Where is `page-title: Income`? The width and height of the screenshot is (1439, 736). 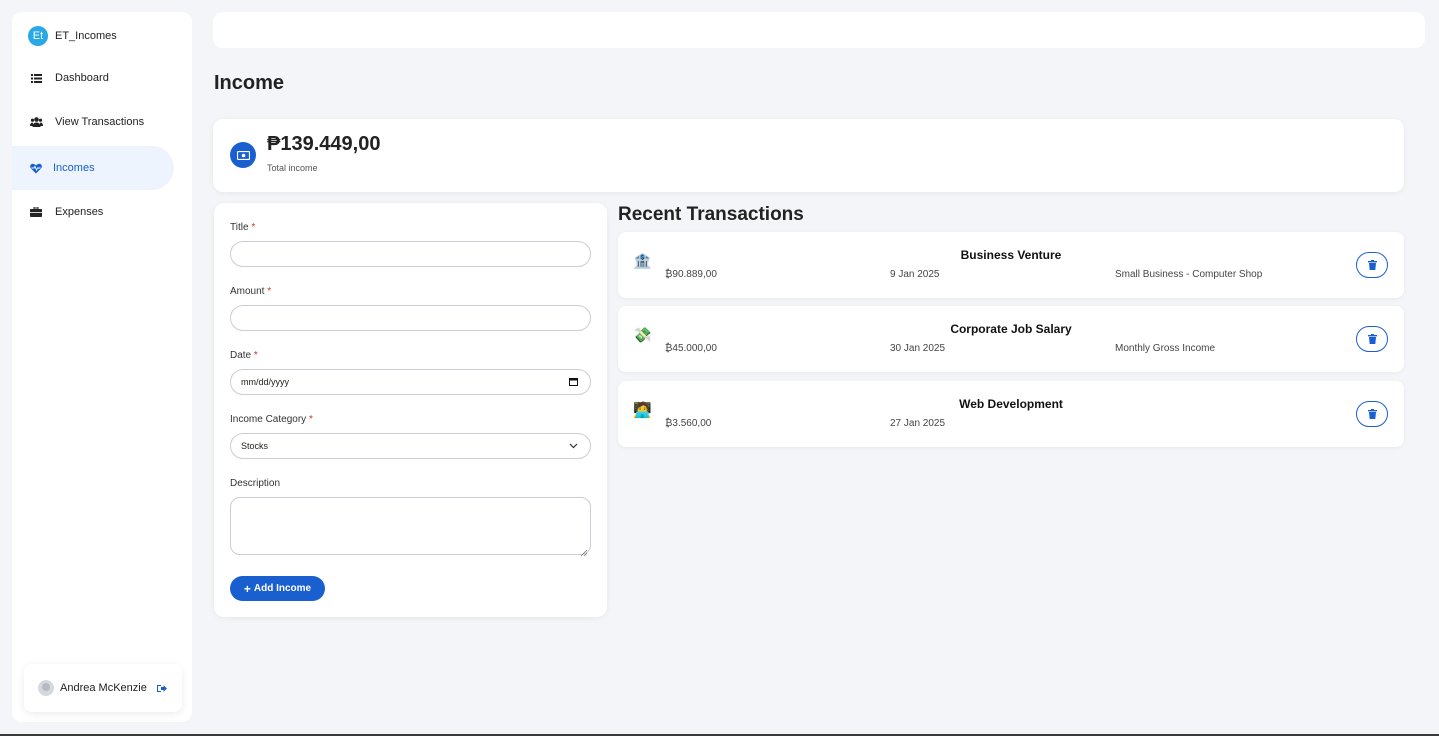
page-title: Income is located at coordinates (249, 83).